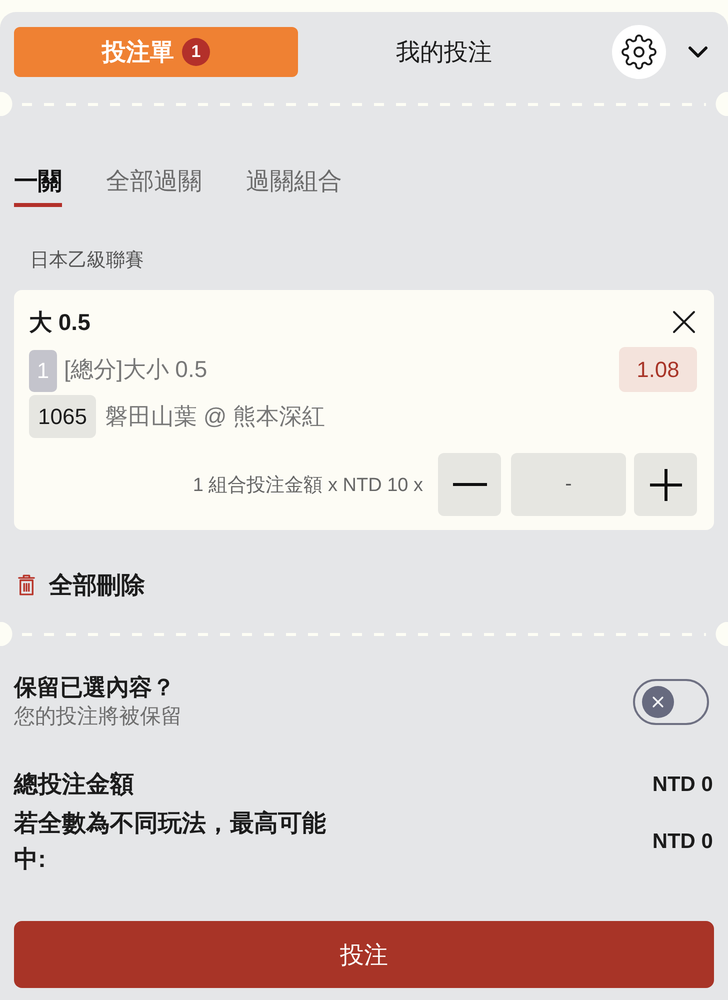 Image resolution: width=728 pixels, height=1000 pixels. I want to click on match-code-badge: 1065, so click(62, 416).